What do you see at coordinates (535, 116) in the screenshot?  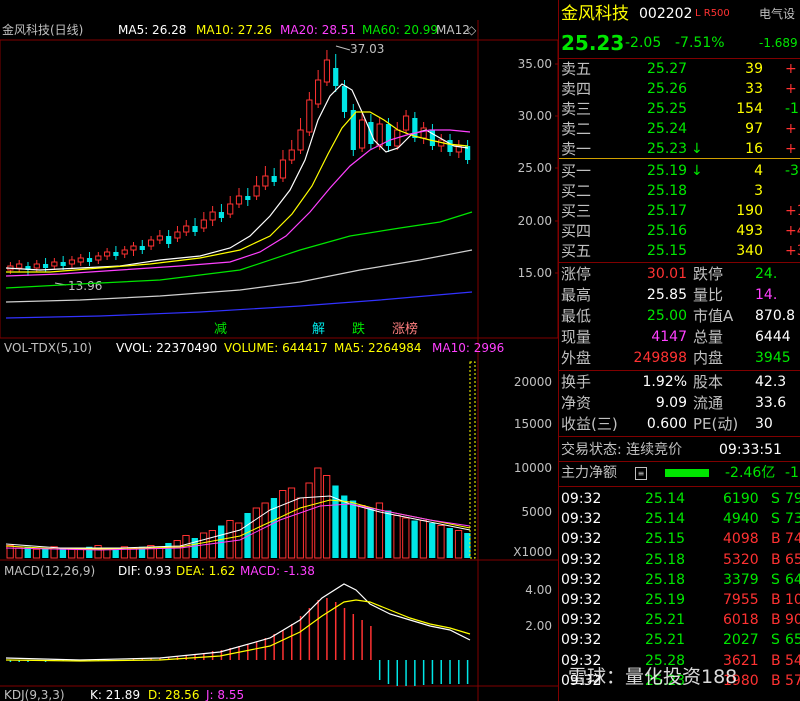 I see `y-tick: 30.00` at bounding box center [535, 116].